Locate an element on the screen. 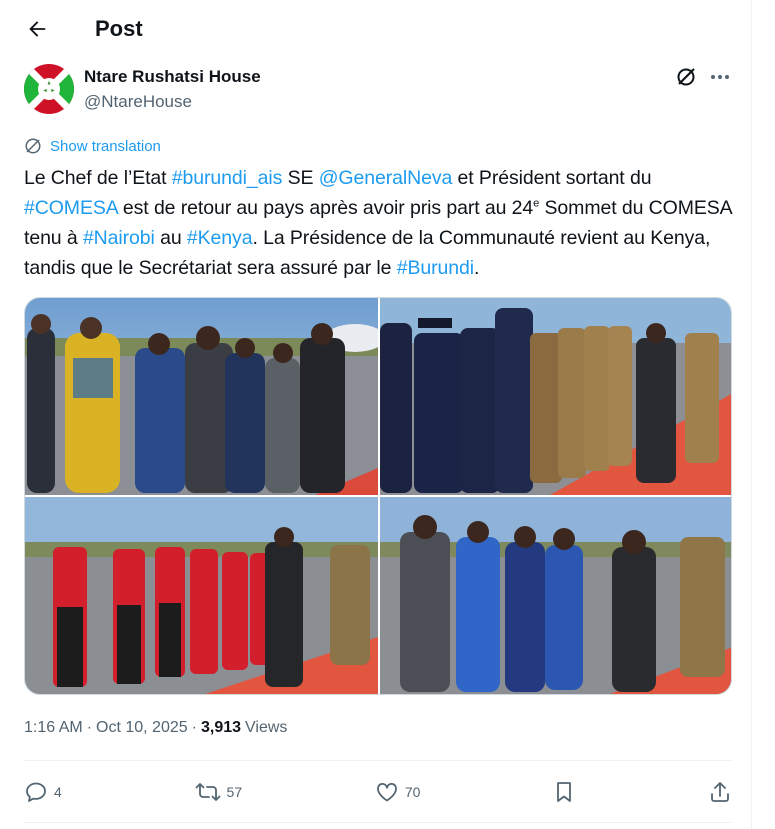 Image resolution: width=775 pixels, height=829 pixels. author-handle: @NtareHouse is located at coordinates (138, 102).